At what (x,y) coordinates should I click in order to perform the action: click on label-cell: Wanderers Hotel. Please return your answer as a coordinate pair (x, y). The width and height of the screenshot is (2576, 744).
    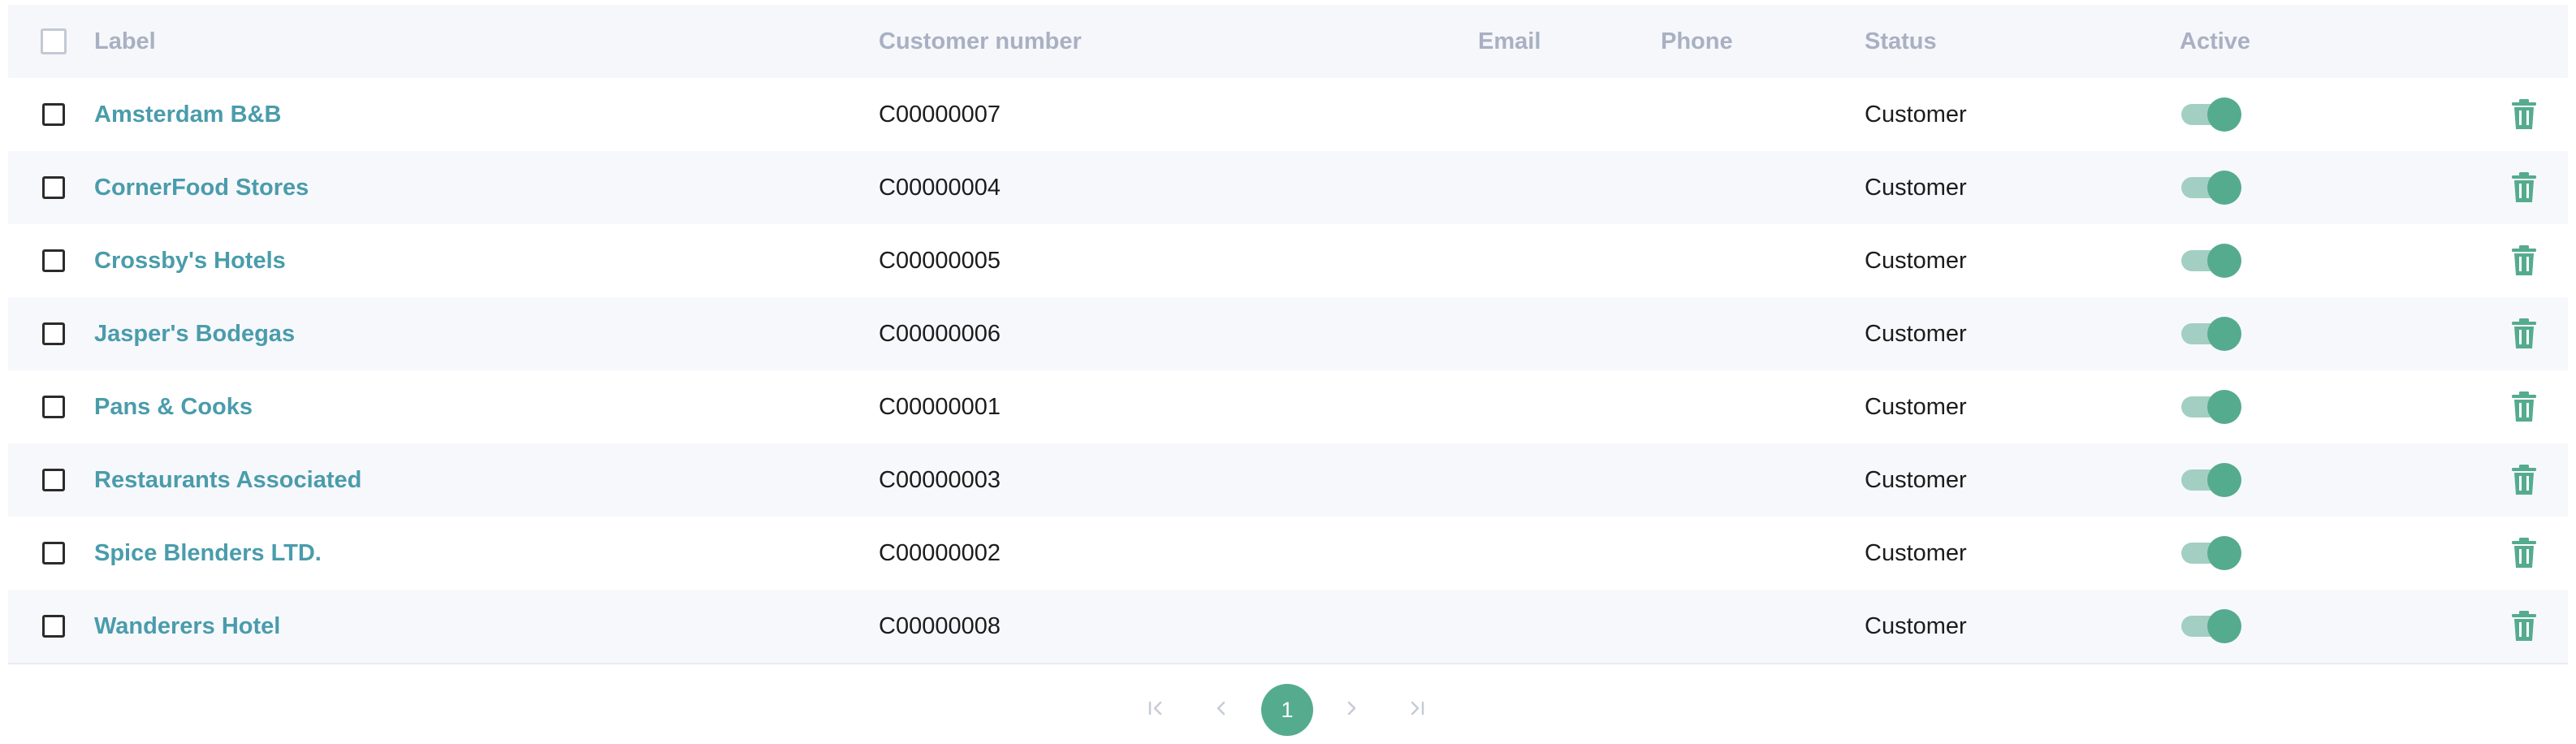
    Looking at the image, I should click on (187, 626).